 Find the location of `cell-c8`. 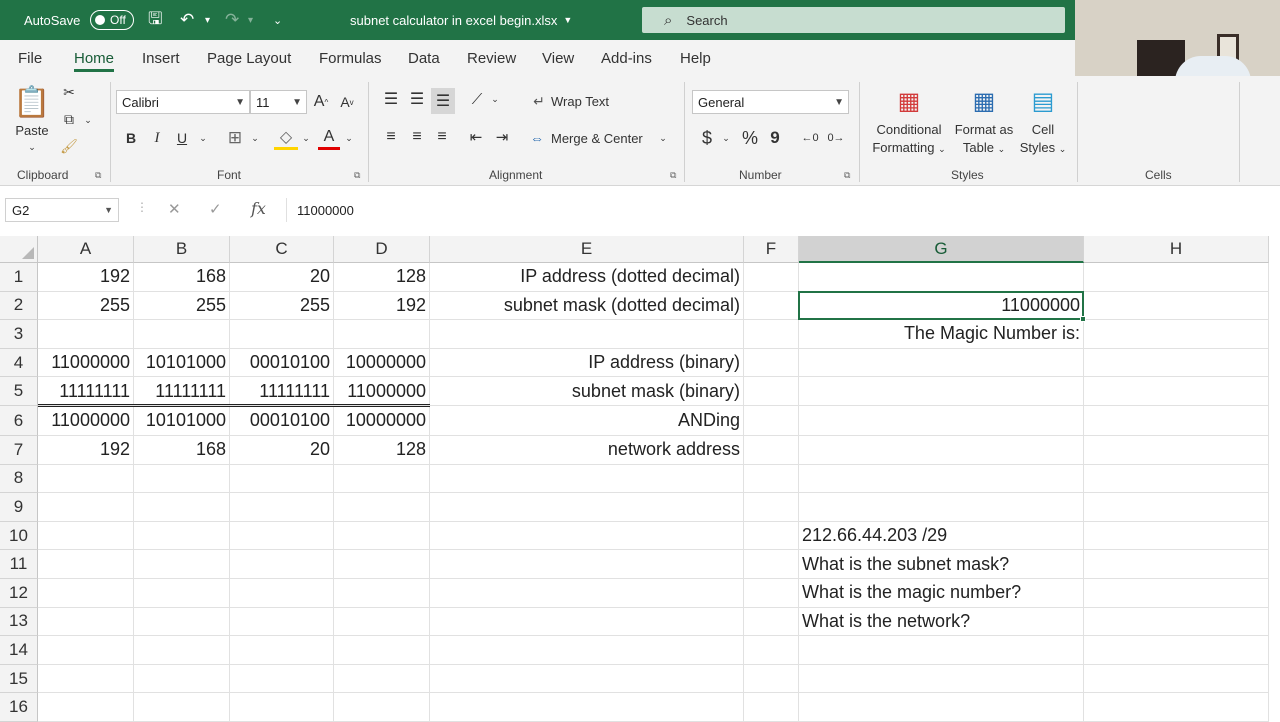

cell-c8 is located at coordinates (282, 479).